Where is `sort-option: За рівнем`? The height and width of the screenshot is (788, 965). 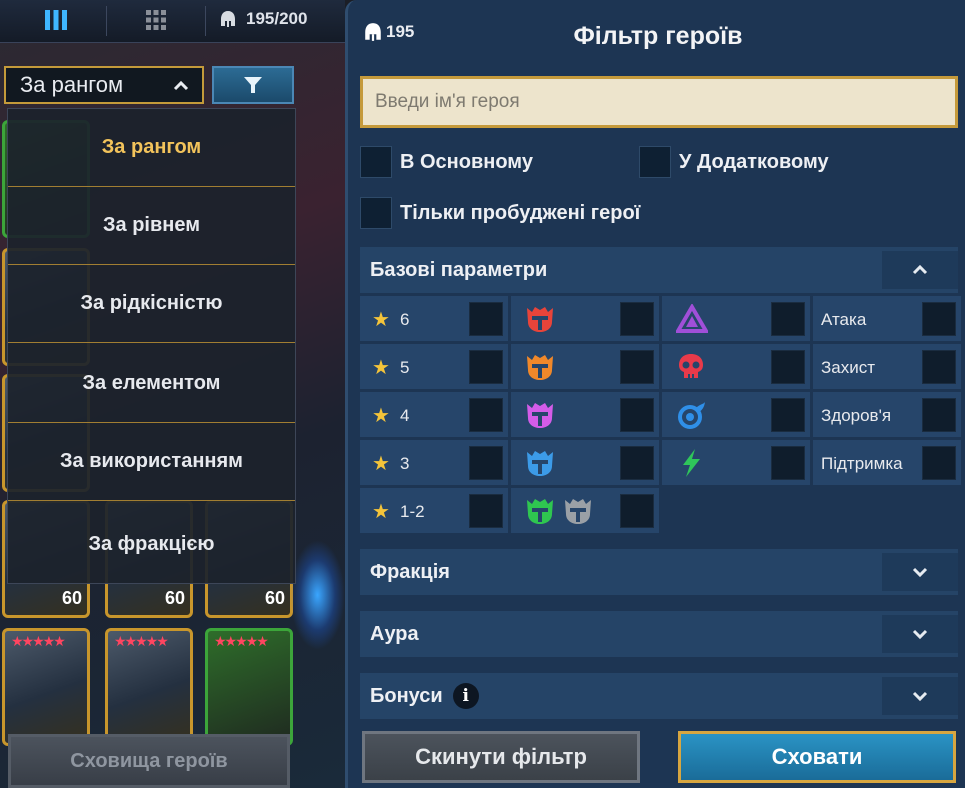
sort-option: За рівнем is located at coordinates (151, 226).